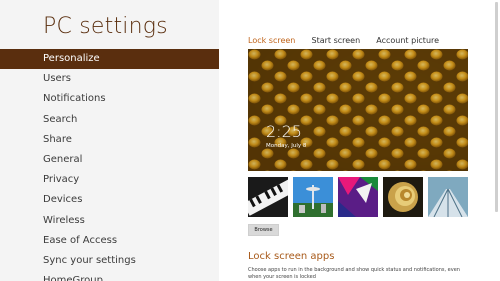  I want to click on lock-screen-apps-title: Lock screen apps, so click(291, 256).